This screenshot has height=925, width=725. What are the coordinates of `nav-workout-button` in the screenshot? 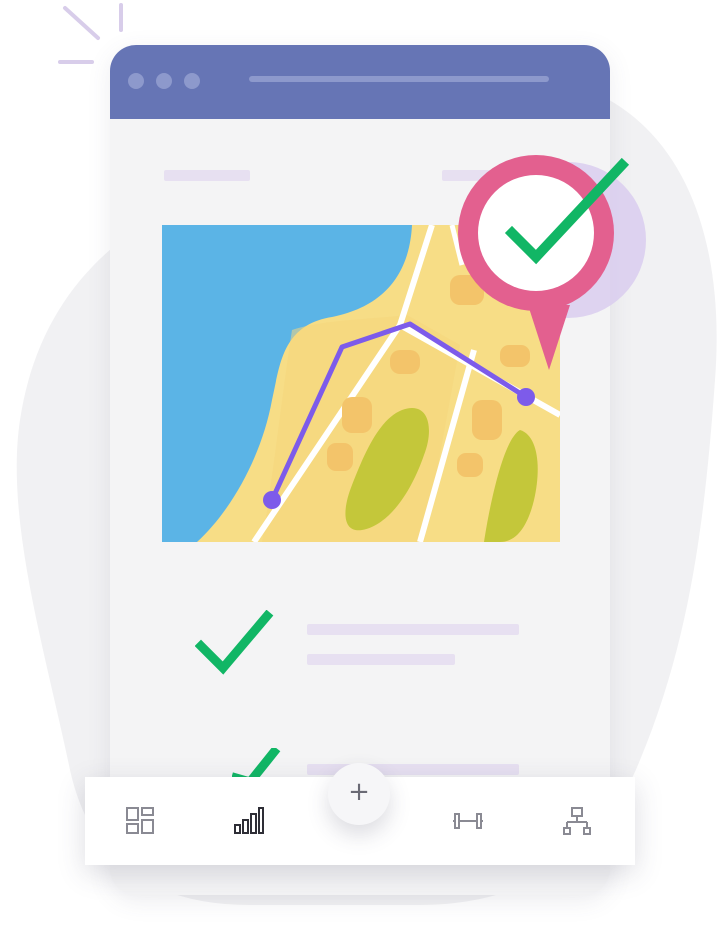 It's located at (468, 821).